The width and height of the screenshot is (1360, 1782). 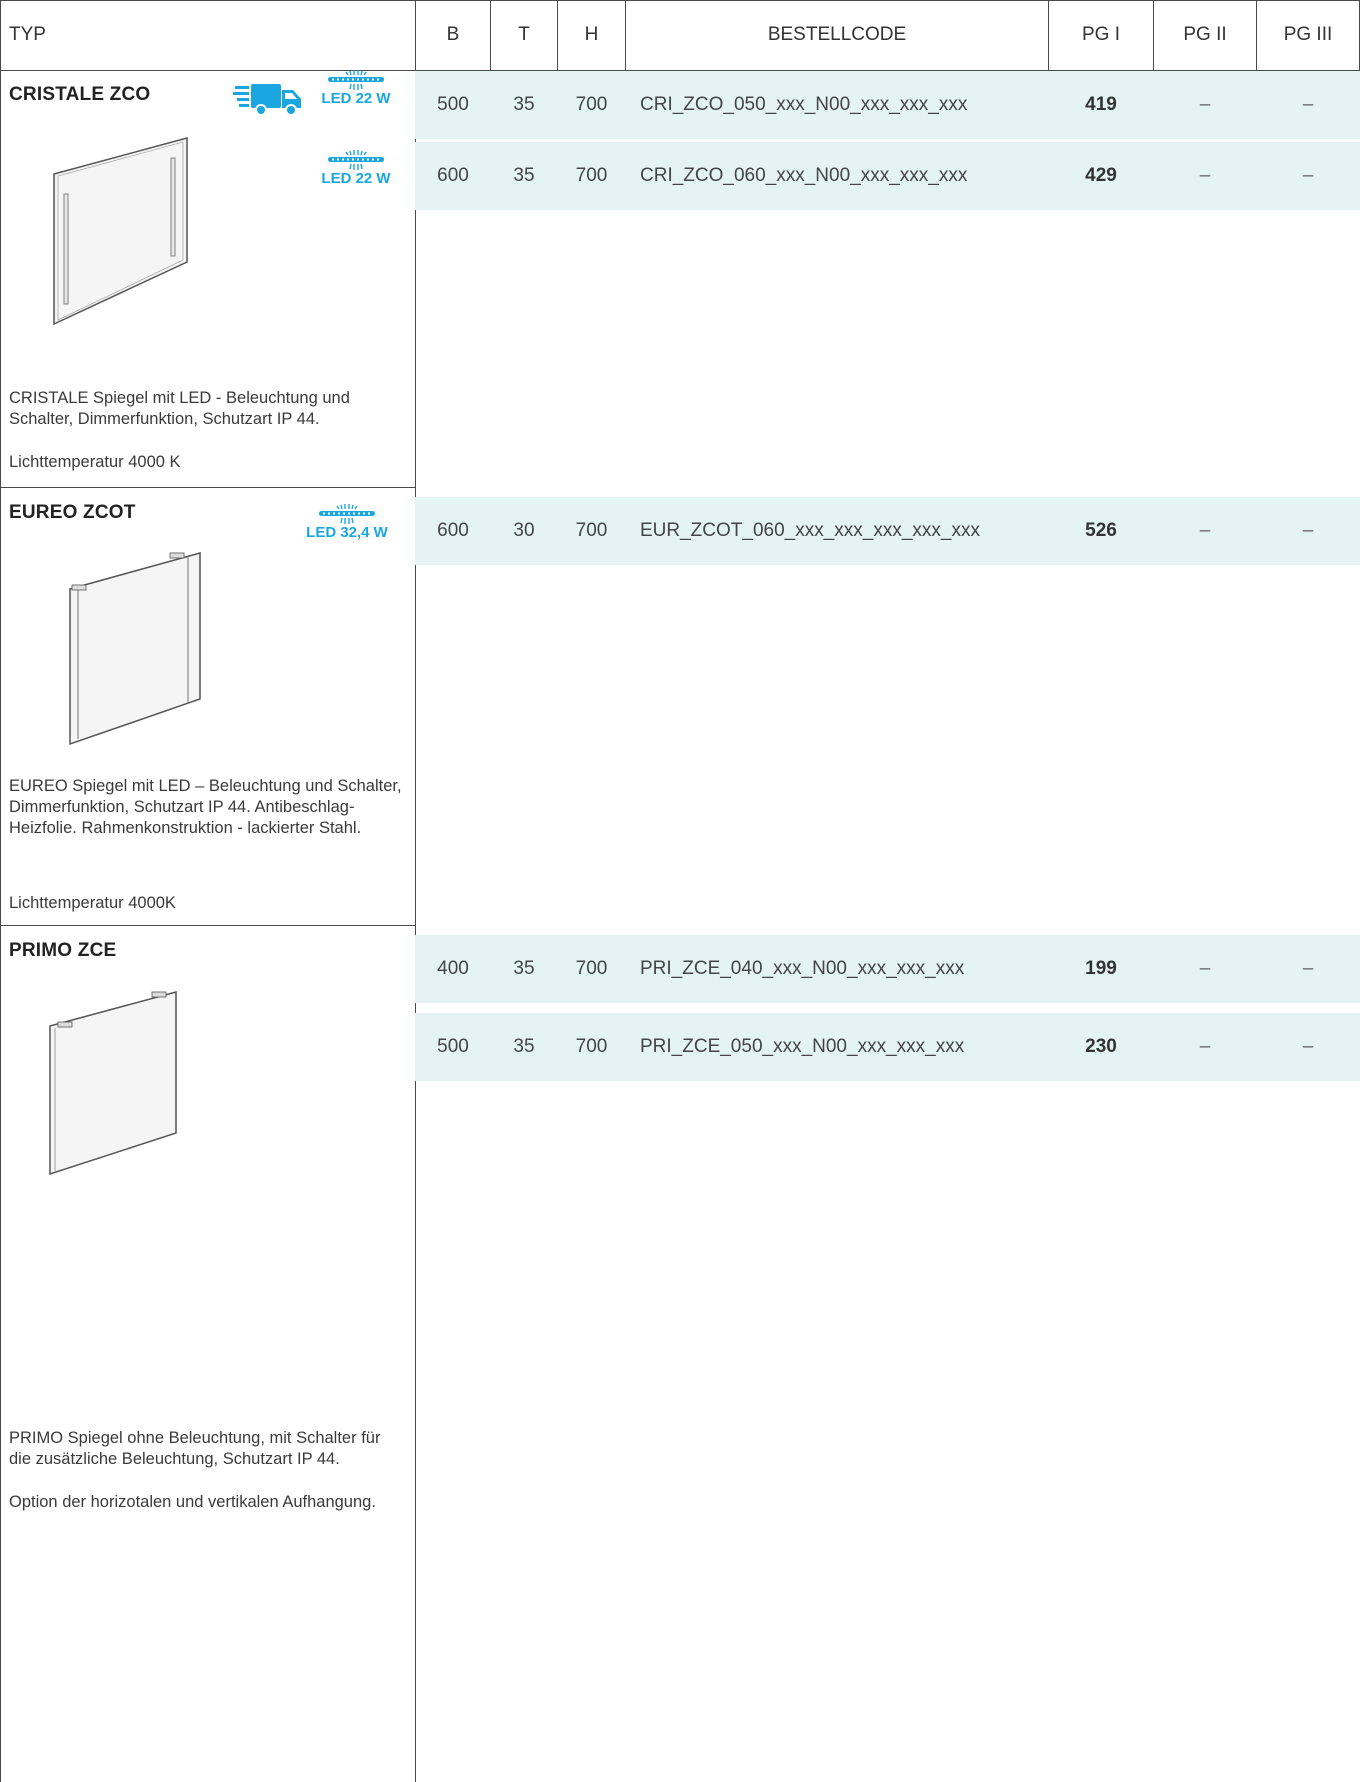 I want to click on cell-bestellcode: CRI_ZCO_060_xxx_N00_xxx_xxx_xxx, so click(x=804, y=175).